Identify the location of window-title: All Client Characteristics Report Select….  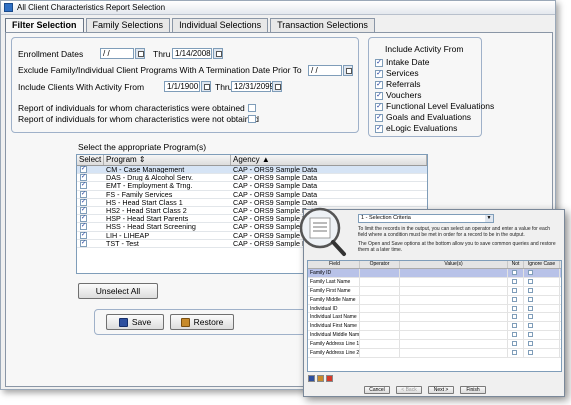
(91, 7).